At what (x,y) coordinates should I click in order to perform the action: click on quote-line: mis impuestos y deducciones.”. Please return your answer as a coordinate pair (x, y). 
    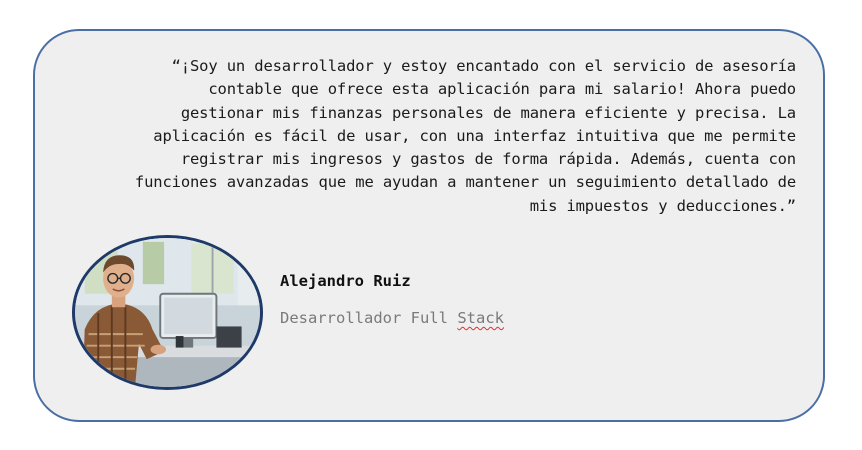
    Looking at the image, I should click on (662, 205).